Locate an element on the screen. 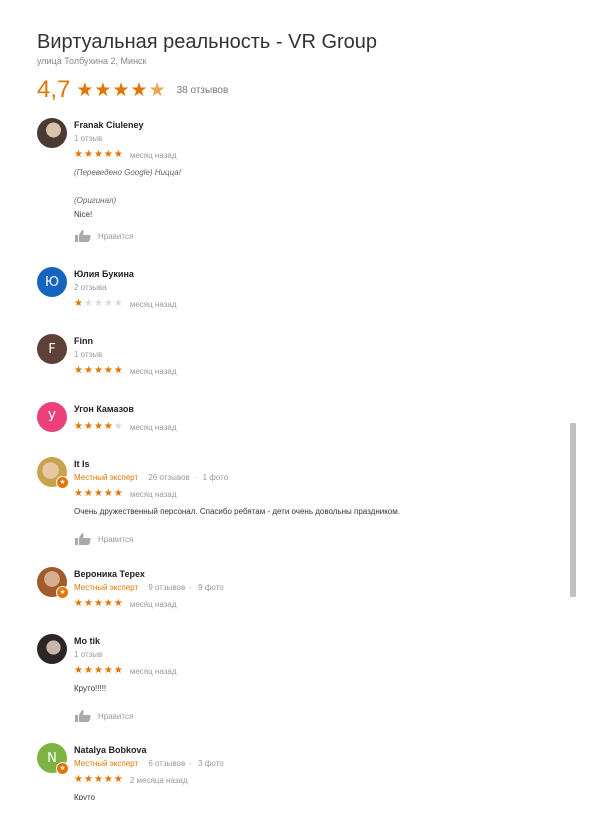 The width and height of the screenshot is (614, 823). reviewer-photo-count: 9 фото is located at coordinates (211, 587).